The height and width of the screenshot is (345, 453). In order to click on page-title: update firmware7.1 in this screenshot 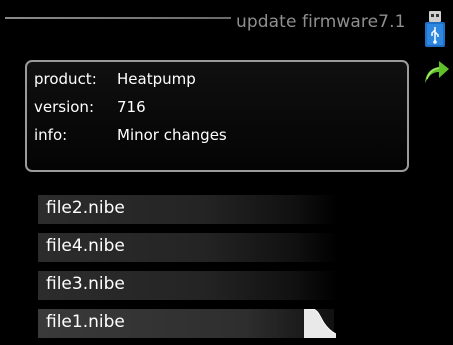, I will do `click(321, 22)`.